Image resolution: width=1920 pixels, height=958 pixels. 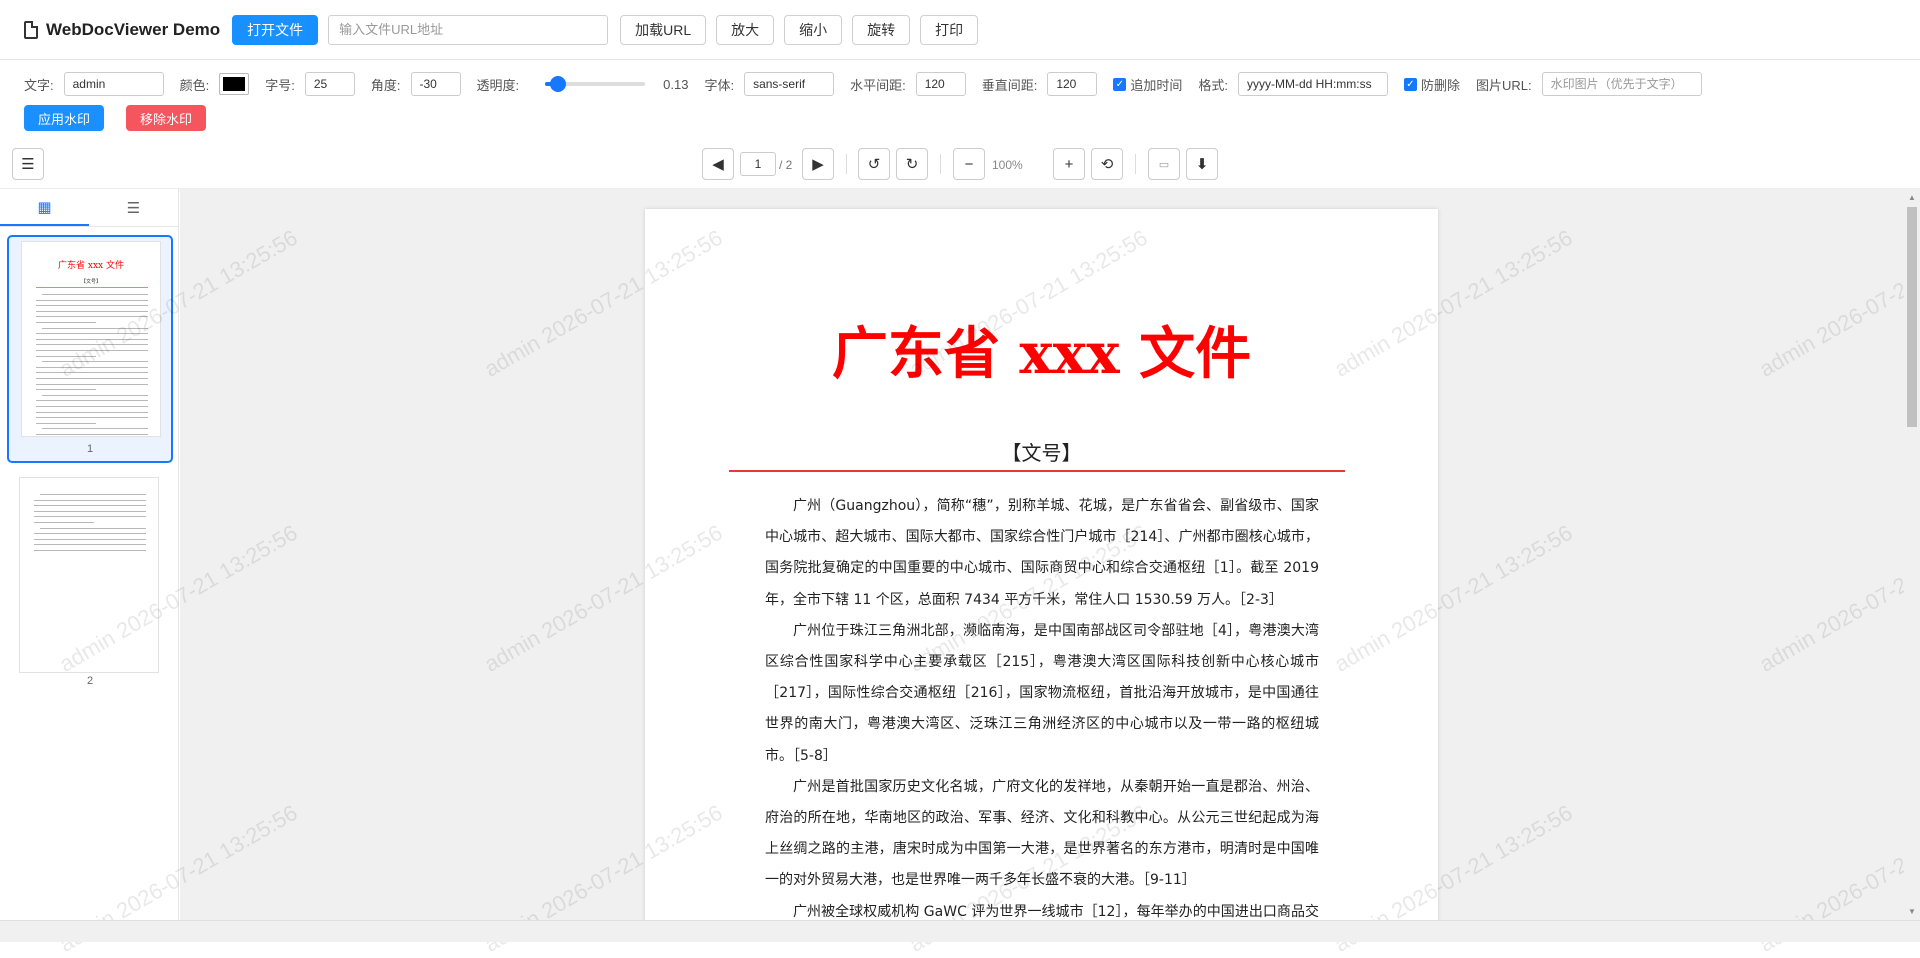 I want to click on load-url-button: 加载URL, so click(x=663, y=29).